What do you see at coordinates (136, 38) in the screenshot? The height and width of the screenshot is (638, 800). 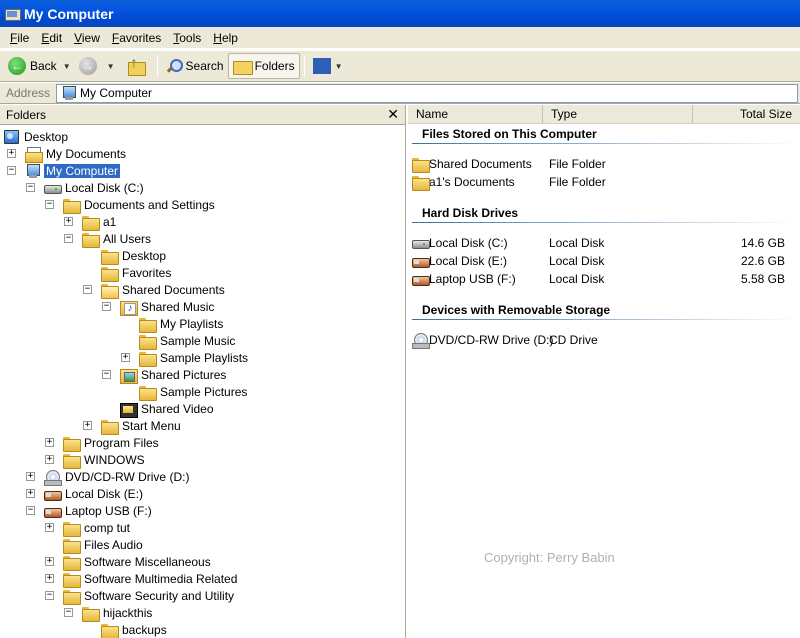 I see `menu-item: Favorites` at bounding box center [136, 38].